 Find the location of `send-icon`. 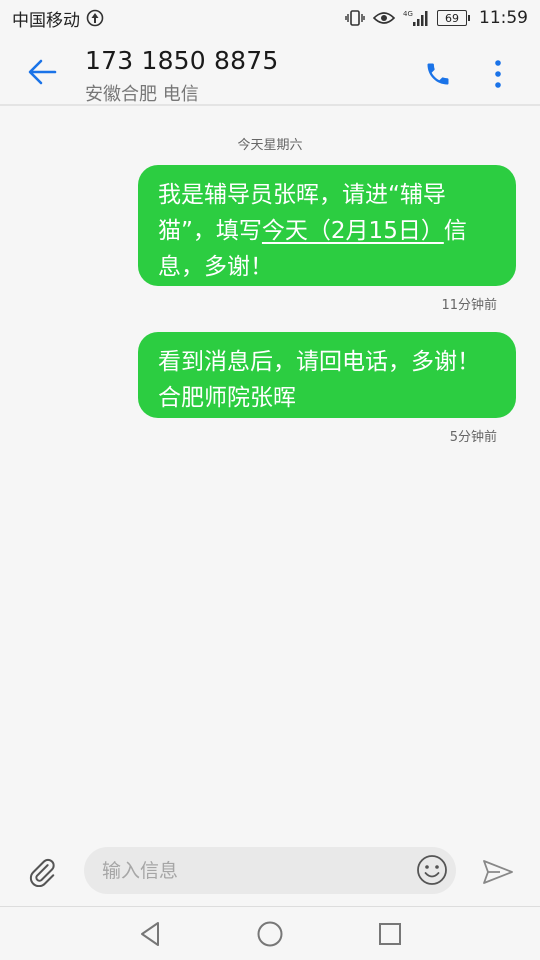

send-icon is located at coordinates (498, 872).